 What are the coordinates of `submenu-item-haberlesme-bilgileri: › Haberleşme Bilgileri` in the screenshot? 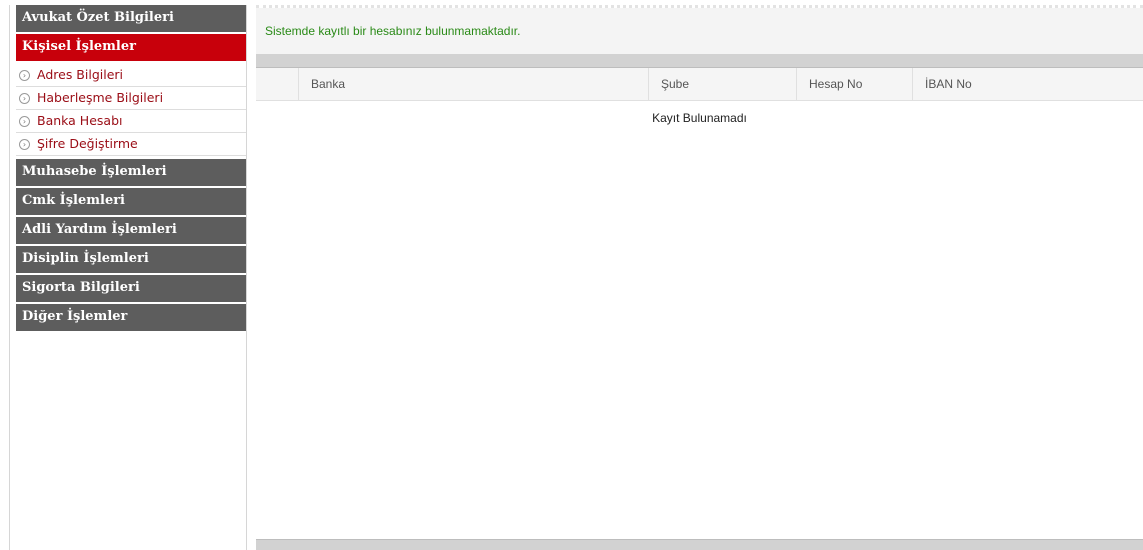 It's located at (131, 98).